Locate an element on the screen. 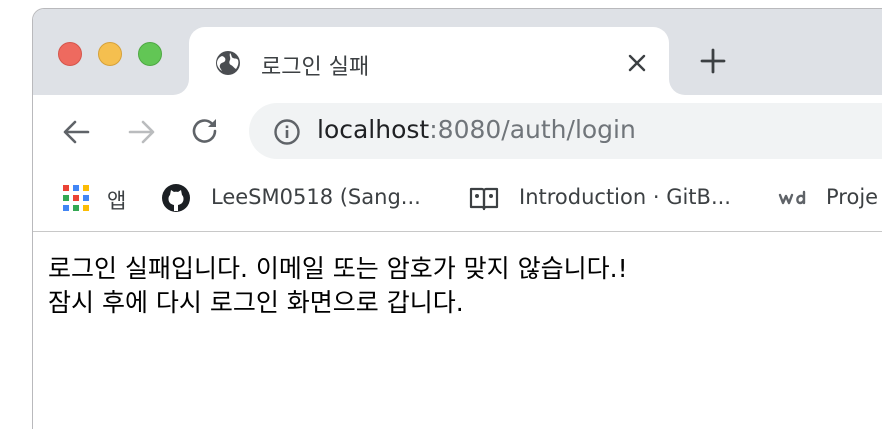  close-icon is located at coordinates (637, 63).